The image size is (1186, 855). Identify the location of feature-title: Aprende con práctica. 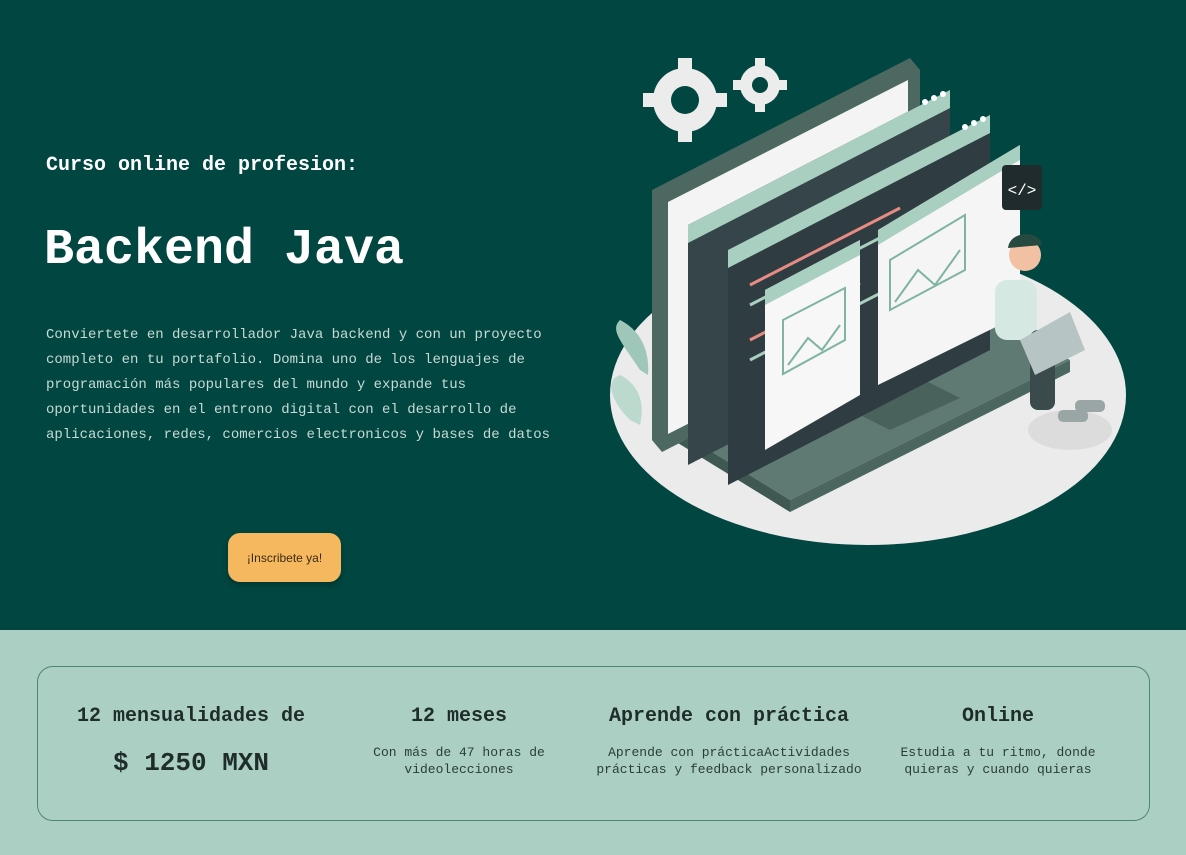
(729, 716).